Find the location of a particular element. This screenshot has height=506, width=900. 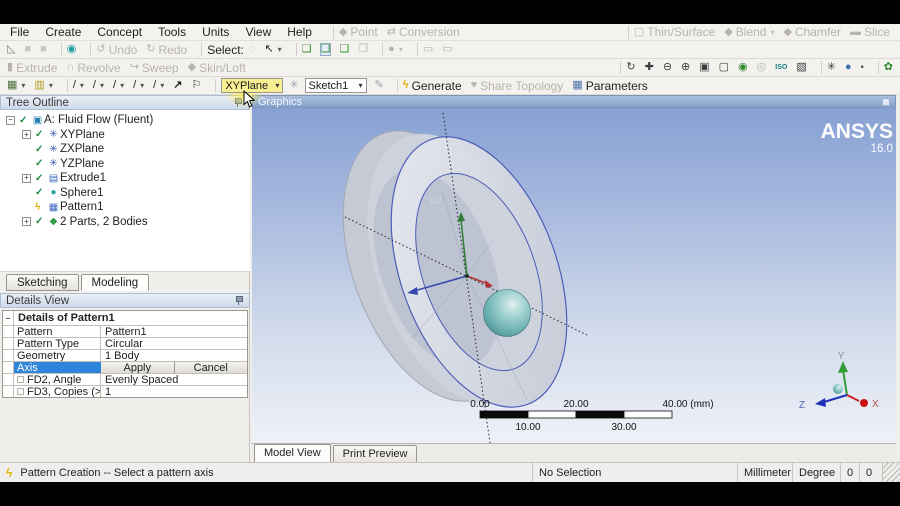

details-view-title: Details View is located at coordinates (38, 300).